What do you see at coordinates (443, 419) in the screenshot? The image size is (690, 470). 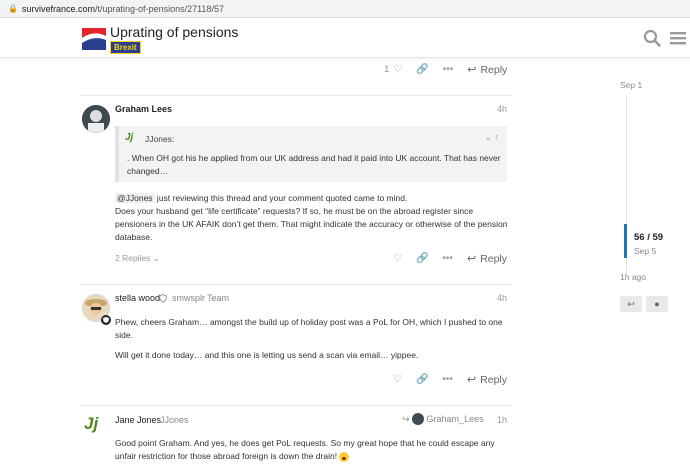 I see `reply-to-tab: ↪ Graham_Lees` at bounding box center [443, 419].